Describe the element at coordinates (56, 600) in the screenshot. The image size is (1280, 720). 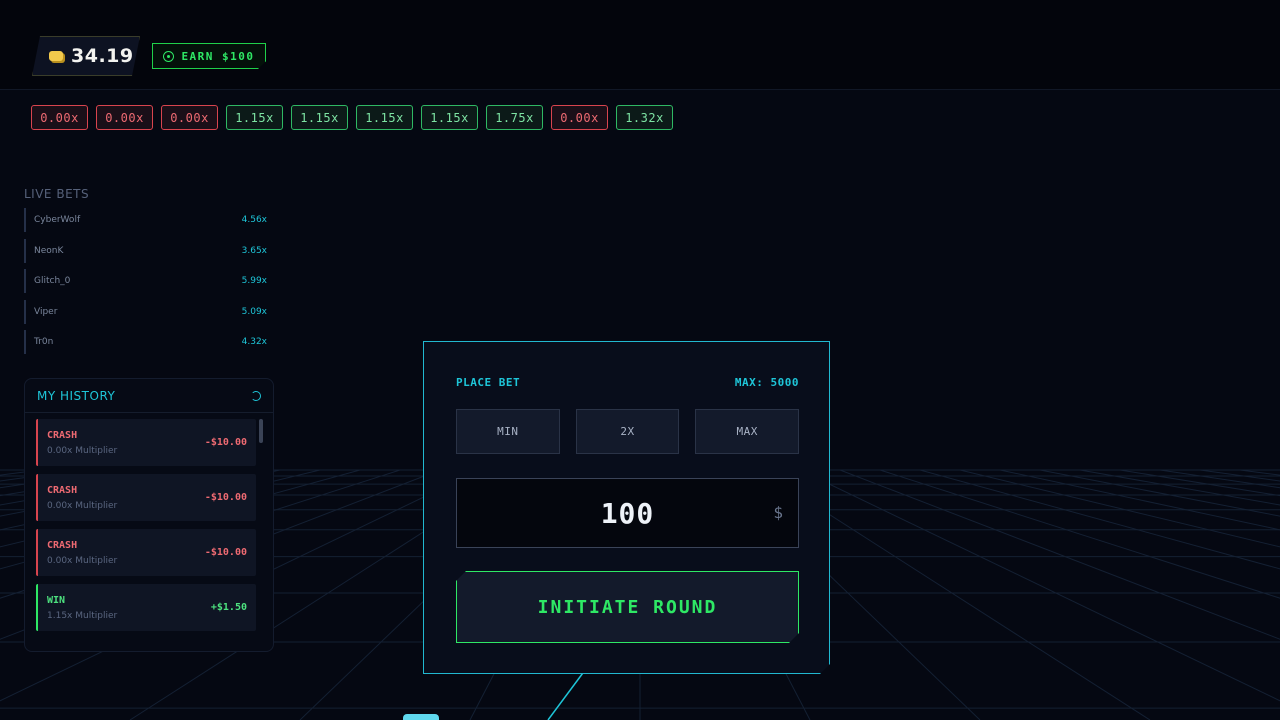
I see `history-result: WIN` at that location.